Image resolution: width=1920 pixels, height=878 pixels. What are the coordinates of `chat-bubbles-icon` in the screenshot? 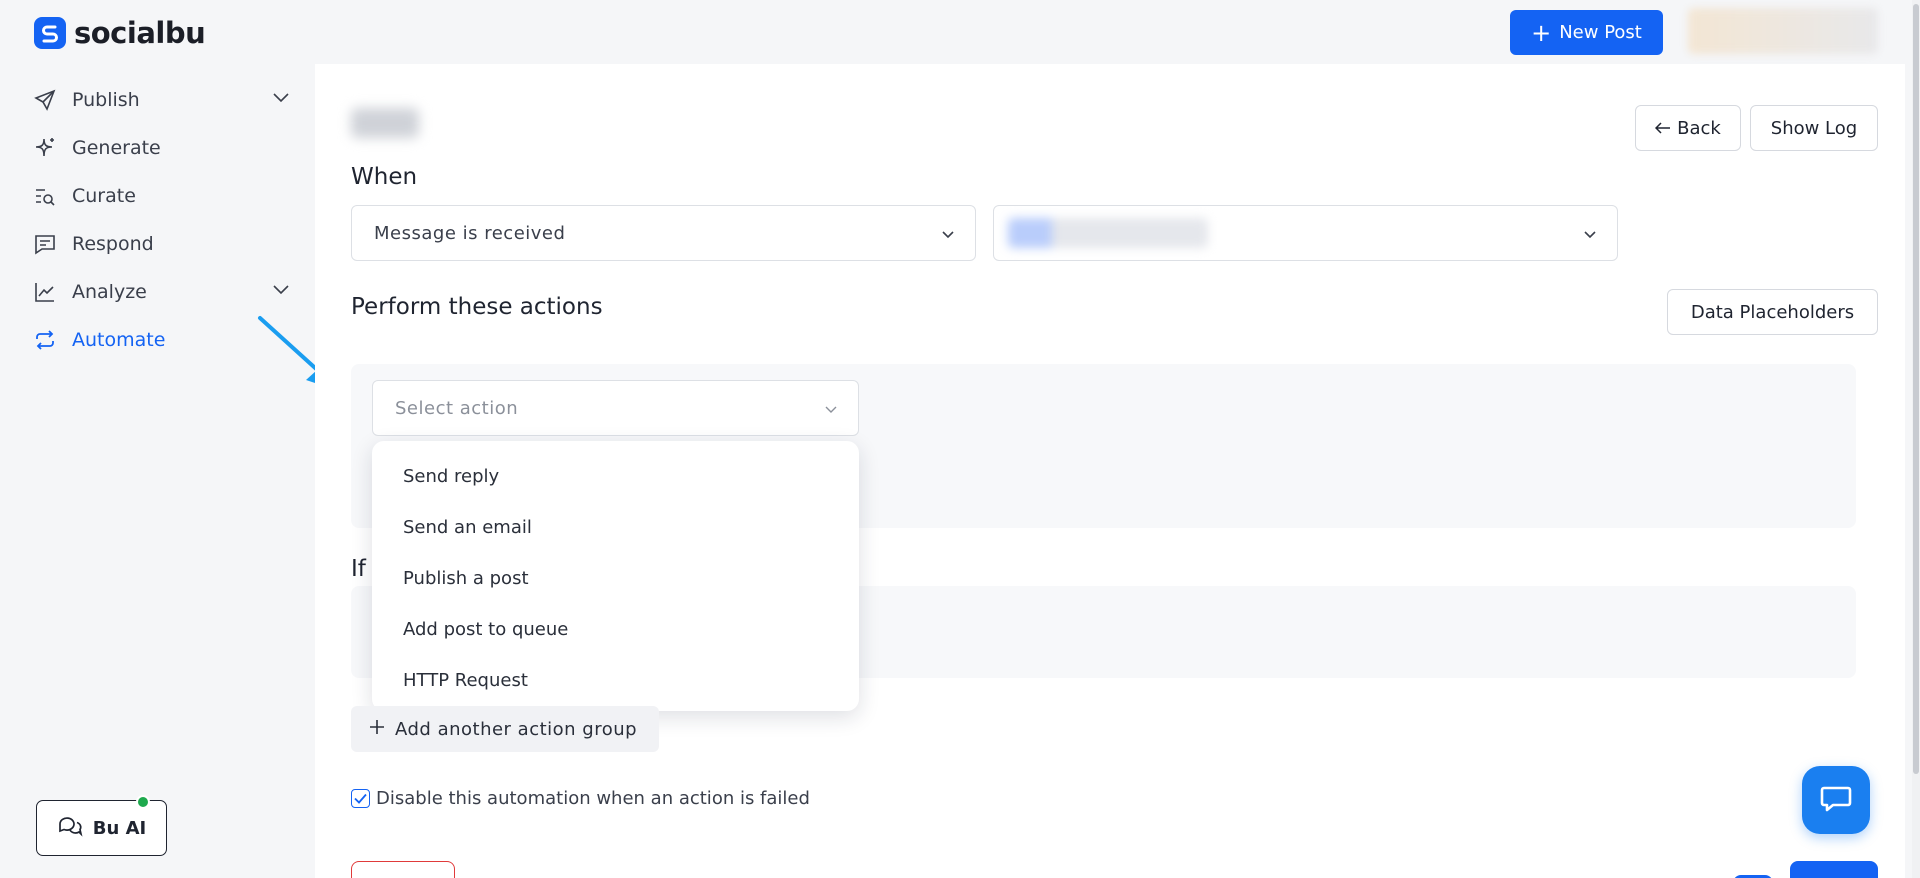 It's located at (70, 828).